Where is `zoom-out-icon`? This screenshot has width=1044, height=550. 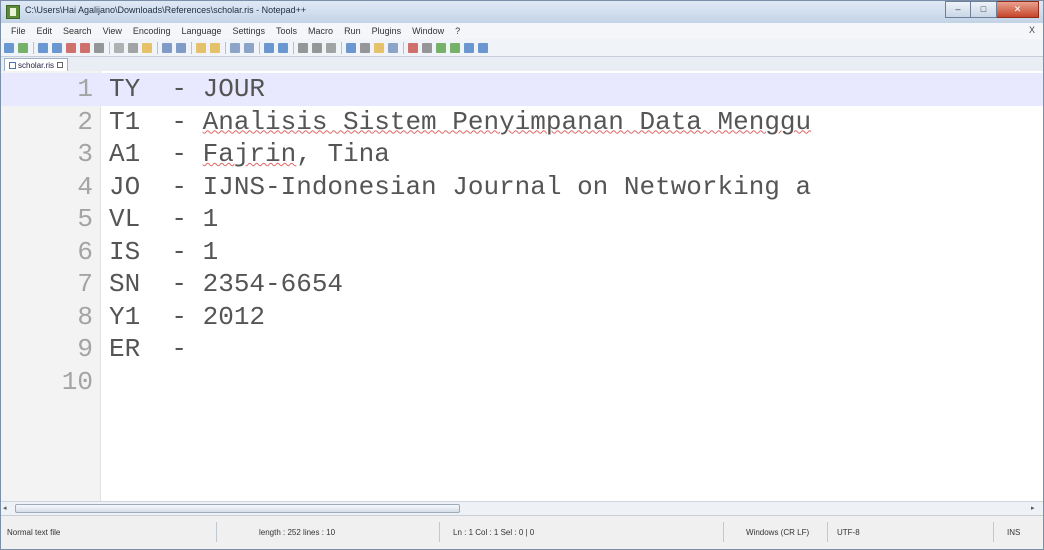
zoom-out-icon is located at coordinates (249, 47).